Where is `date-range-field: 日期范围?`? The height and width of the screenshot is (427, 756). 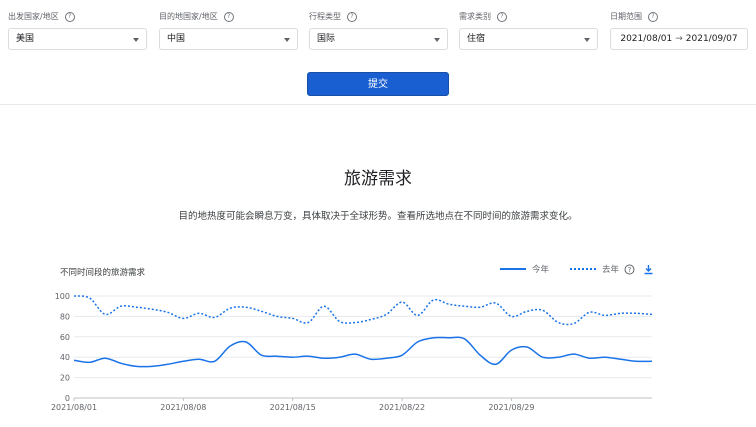 date-range-field: 日期范围? is located at coordinates (634, 17).